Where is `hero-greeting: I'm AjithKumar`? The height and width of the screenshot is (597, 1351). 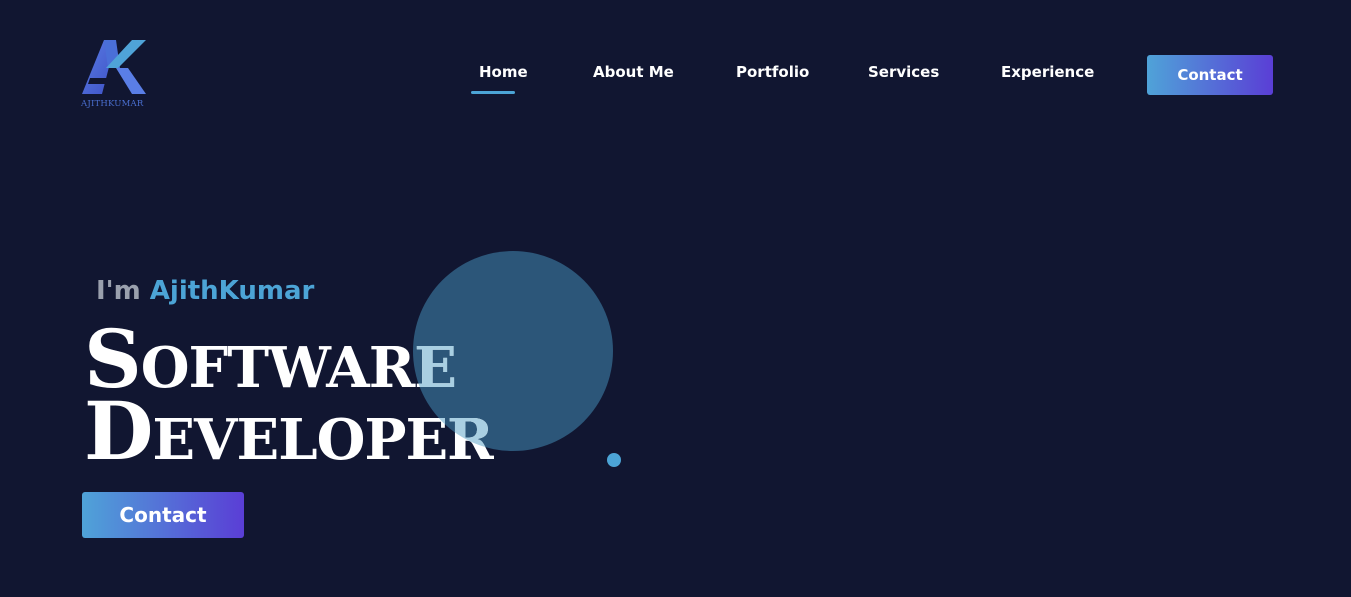
hero-greeting: I'm AjithKumar is located at coordinates (205, 291).